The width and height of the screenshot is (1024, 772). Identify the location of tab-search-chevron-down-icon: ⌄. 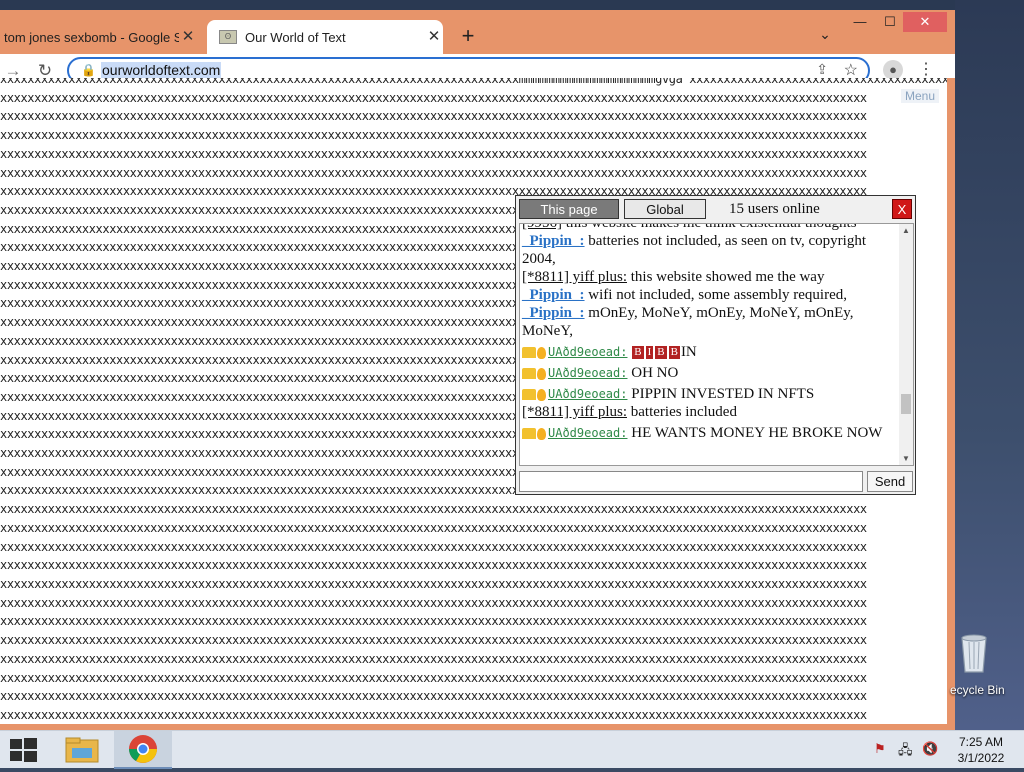
(825, 36).